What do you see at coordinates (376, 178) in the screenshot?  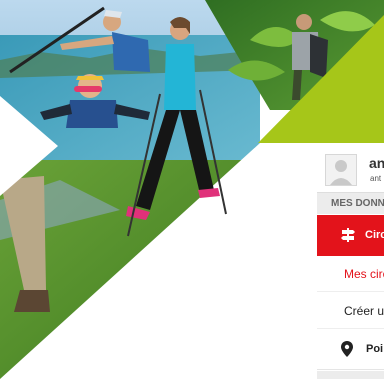 I see `user-subtitle: ant` at bounding box center [376, 178].